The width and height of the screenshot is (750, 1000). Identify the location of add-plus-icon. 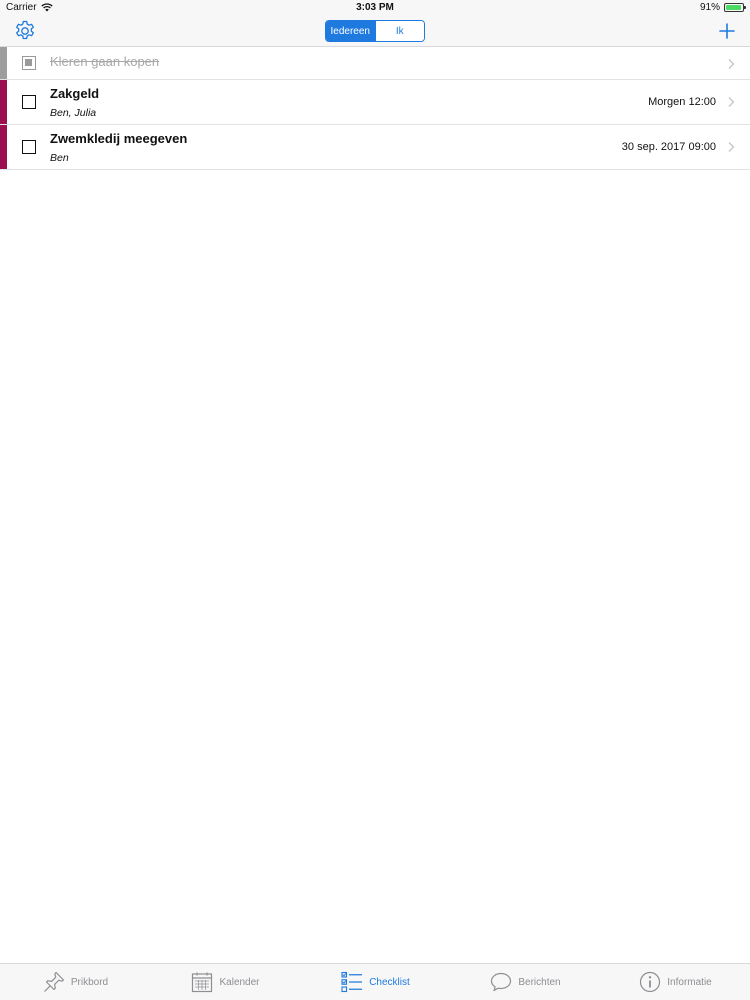
(727, 31).